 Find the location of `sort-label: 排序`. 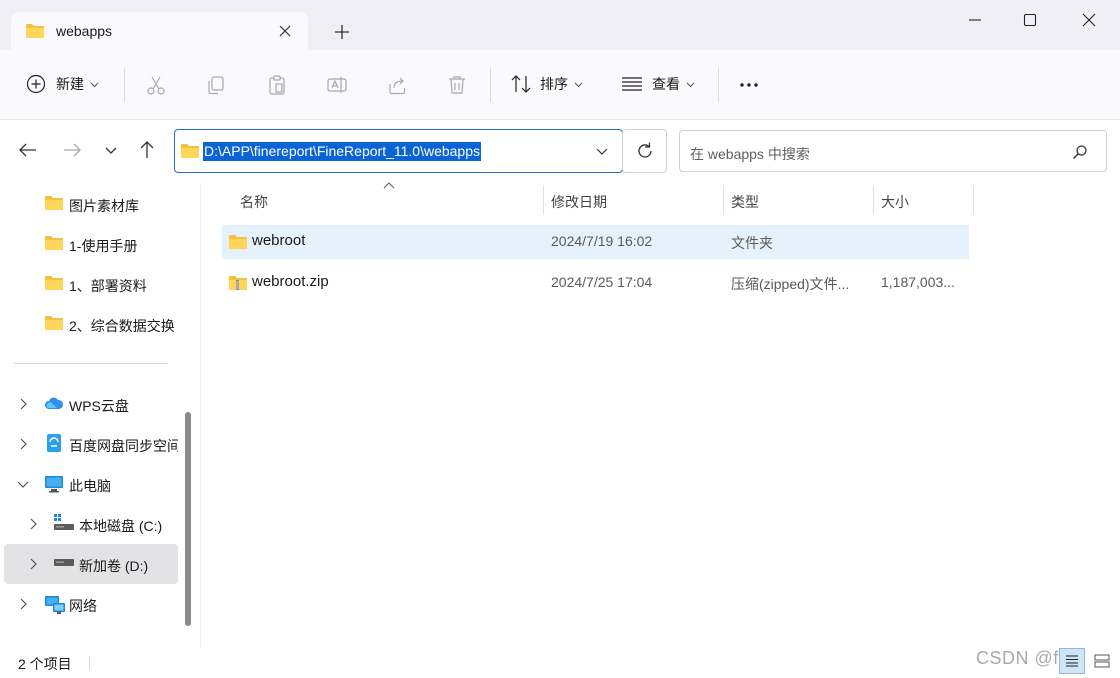

sort-label: 排序 is located at coordinates (554, 84).